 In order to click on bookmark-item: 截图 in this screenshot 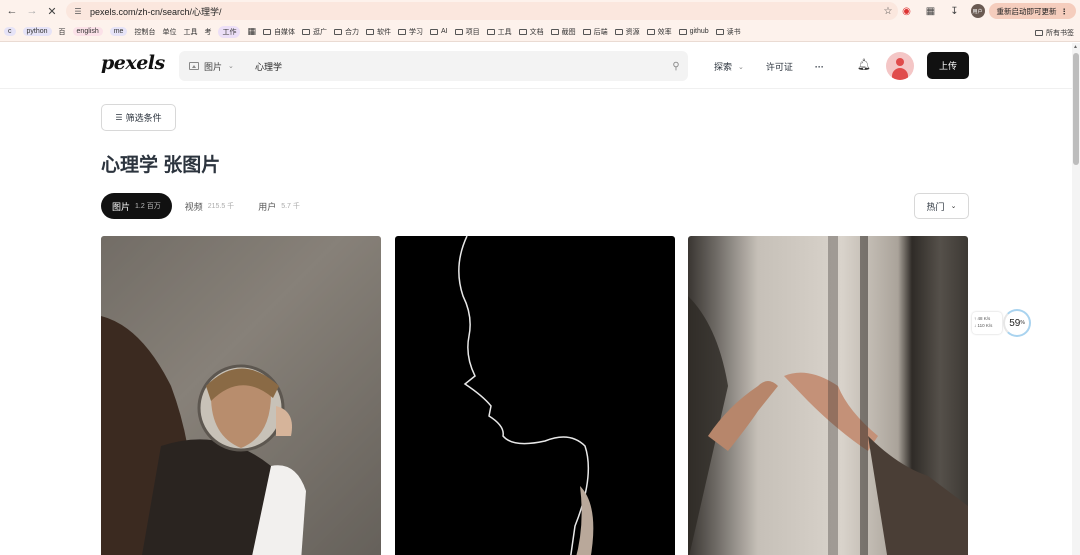, I will do `click(563, 32)`.